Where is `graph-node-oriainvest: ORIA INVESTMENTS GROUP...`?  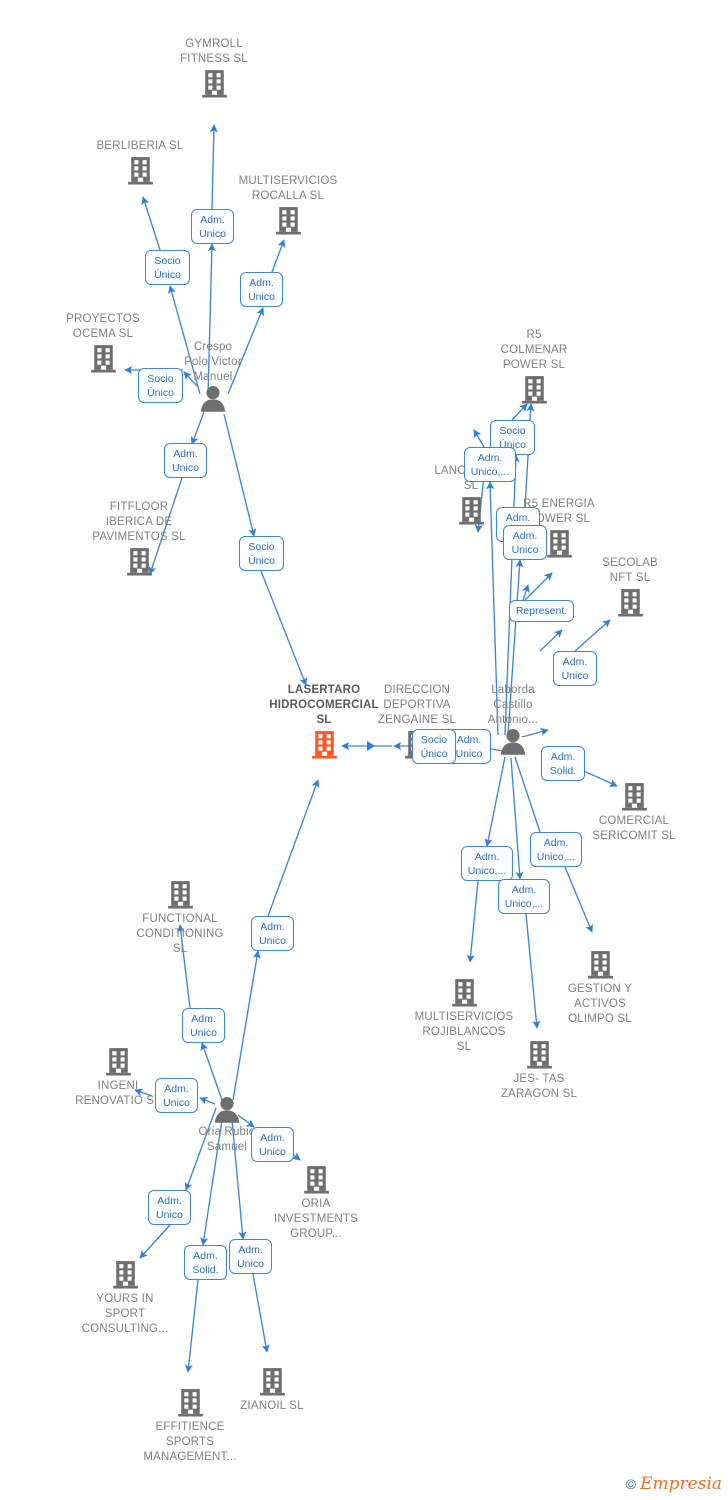
graph-node-oriainvest: ORIA INVESTMENTS GROUP... is located at coordinates (316, 1202).